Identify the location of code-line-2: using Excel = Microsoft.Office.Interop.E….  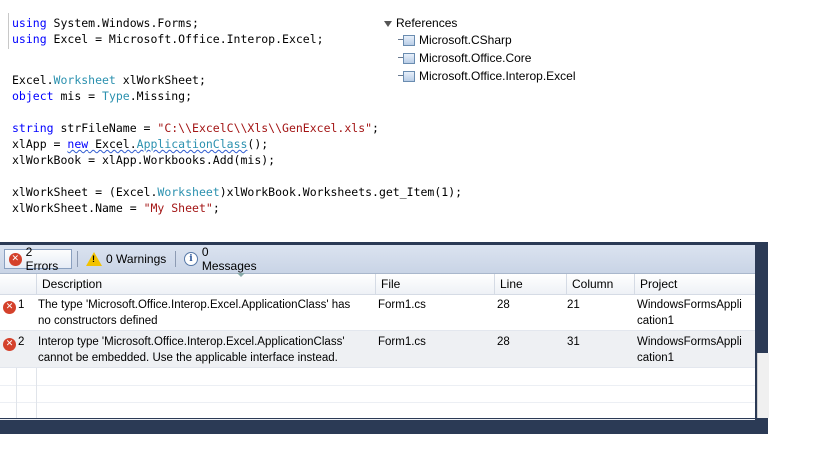
(168, 39).